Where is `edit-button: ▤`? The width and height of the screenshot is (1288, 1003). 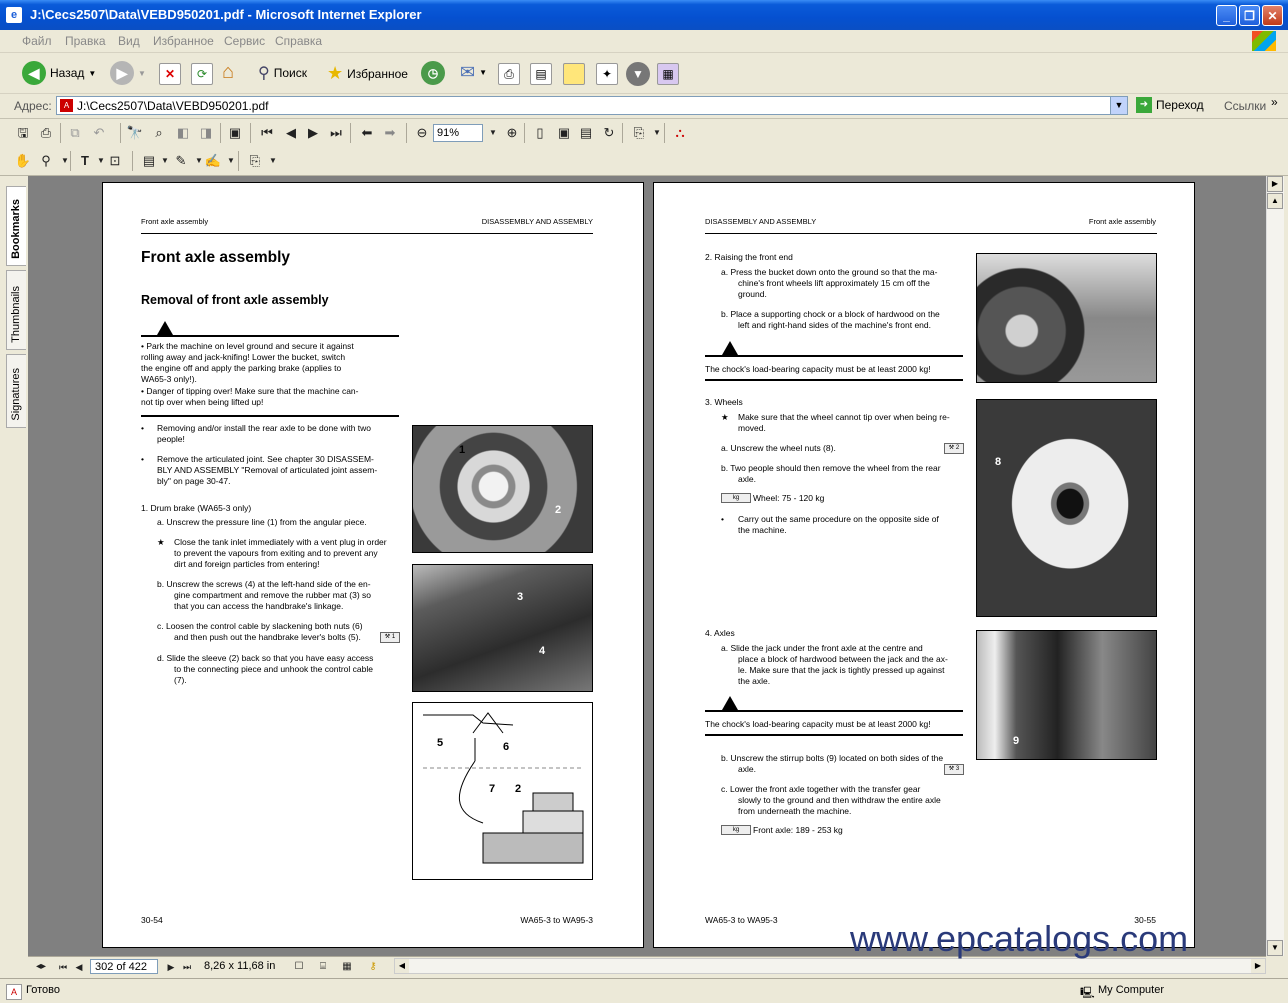
edit-button: ▤ is located at coordinates (541, 74).